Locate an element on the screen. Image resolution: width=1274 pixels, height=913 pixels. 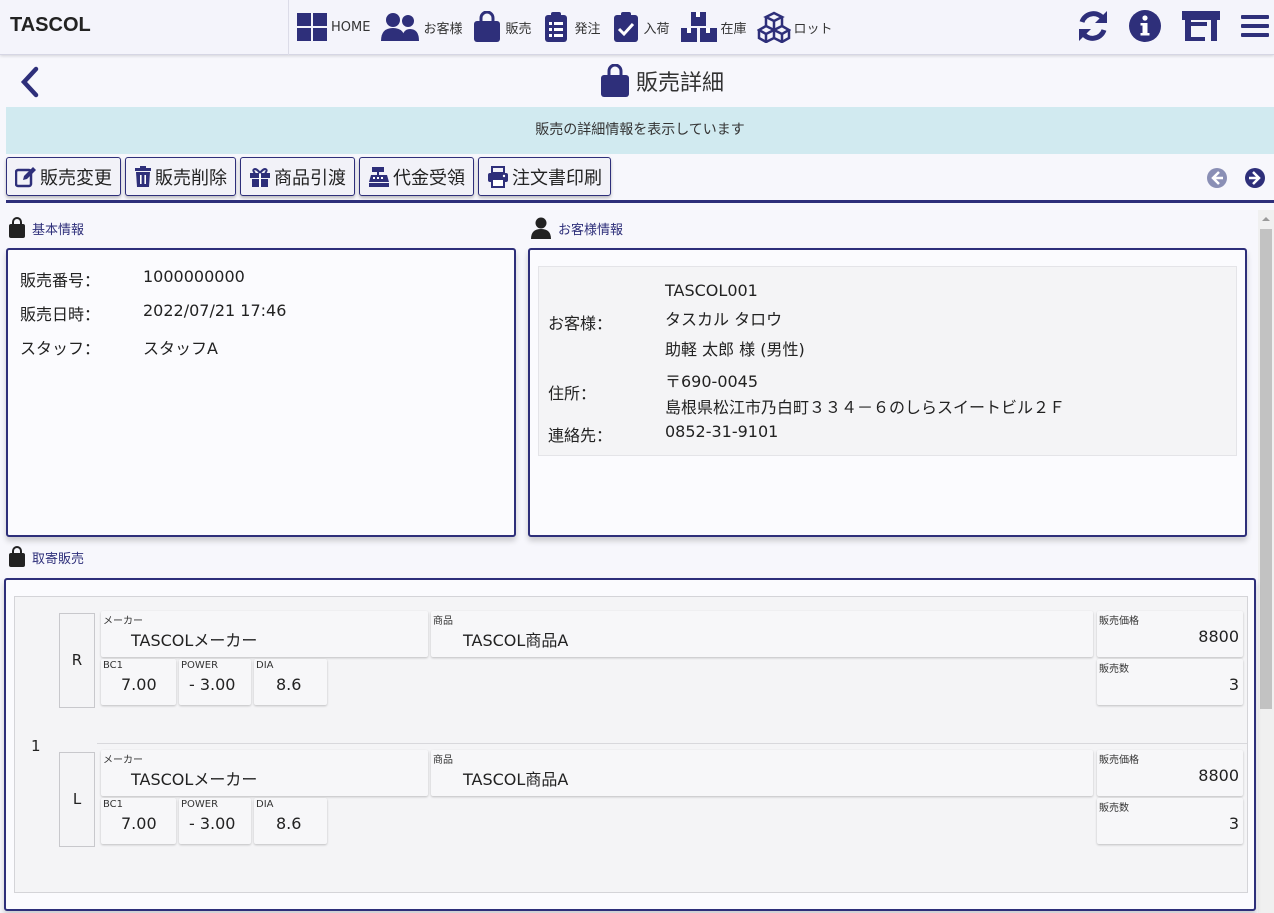
nav-stock: 在庫 is located at coordinates (713, 27).